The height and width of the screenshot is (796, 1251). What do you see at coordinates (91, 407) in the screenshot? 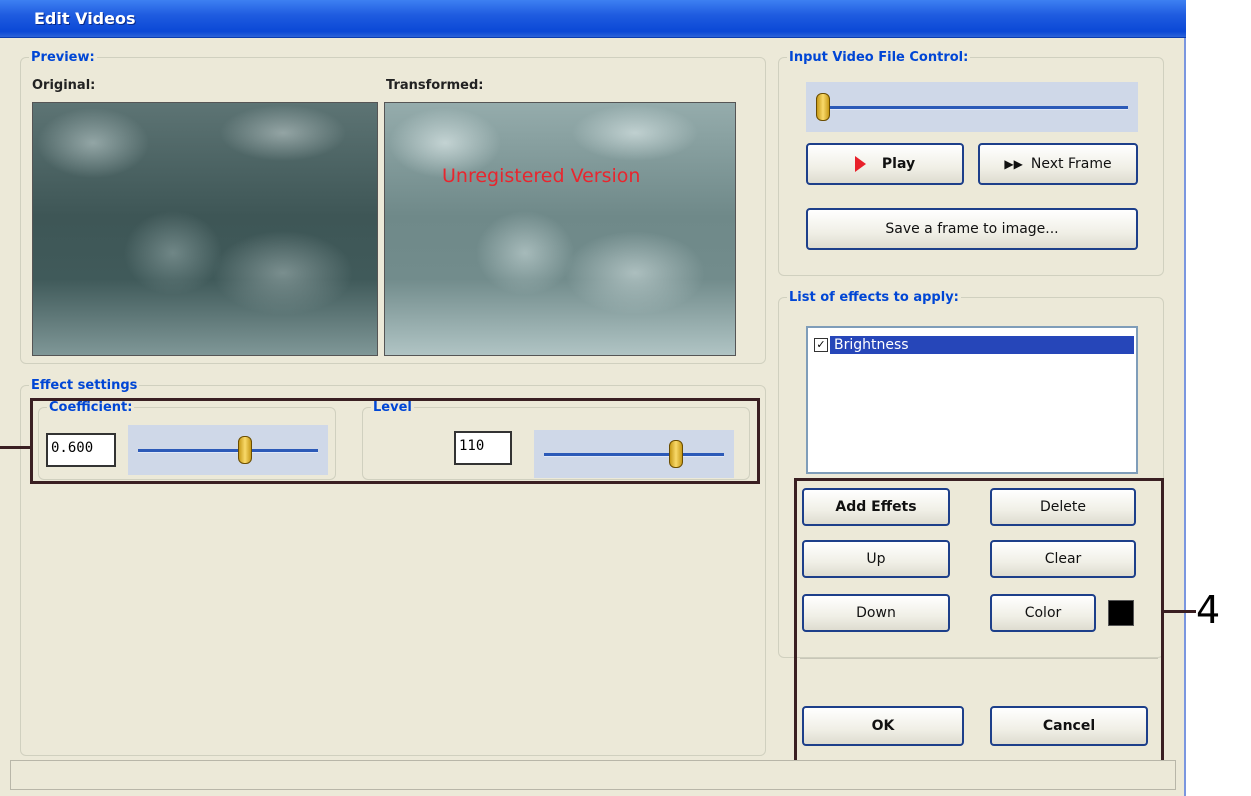
I see `coefficient-label: Coefficient:` at bounding box center [91, 407].